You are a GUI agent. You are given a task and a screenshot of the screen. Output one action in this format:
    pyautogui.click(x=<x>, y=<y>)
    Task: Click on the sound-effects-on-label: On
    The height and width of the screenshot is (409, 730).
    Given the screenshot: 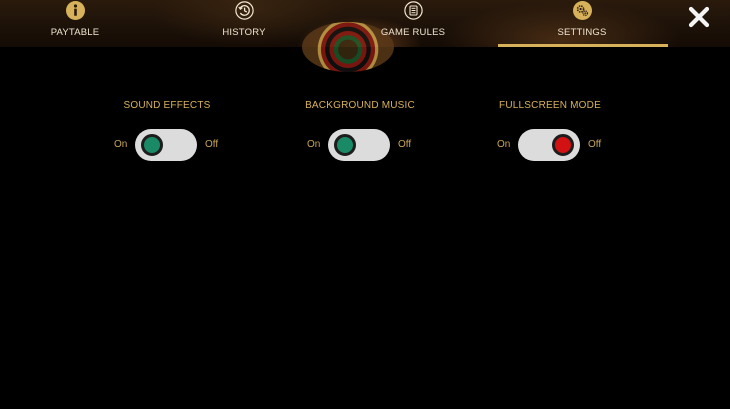 What is the action you would take?
    pyautogui.click(x=121, y=144)
    